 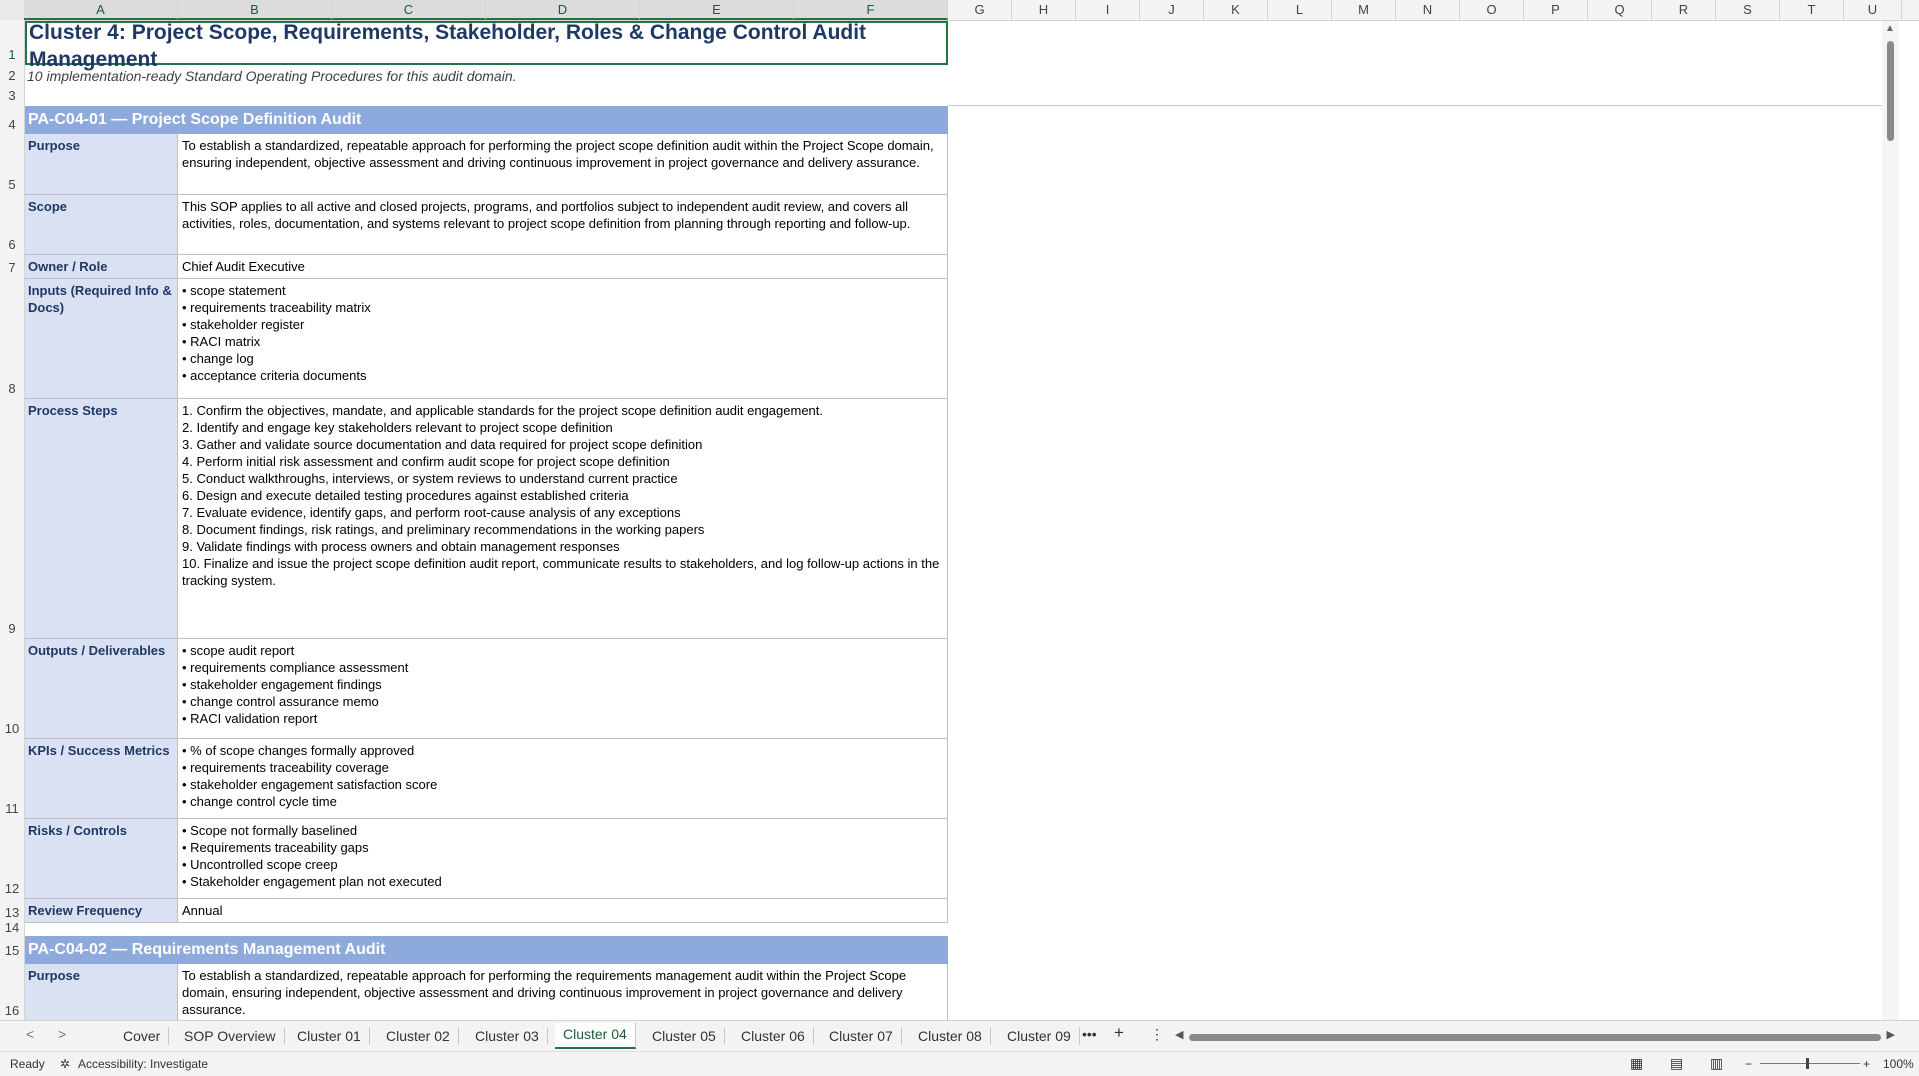 What do you see at coordinates (230, 1036) in the screenshot?
I see `tab-sop-overview: SOP Overview` at bounding box center [230, 1036].